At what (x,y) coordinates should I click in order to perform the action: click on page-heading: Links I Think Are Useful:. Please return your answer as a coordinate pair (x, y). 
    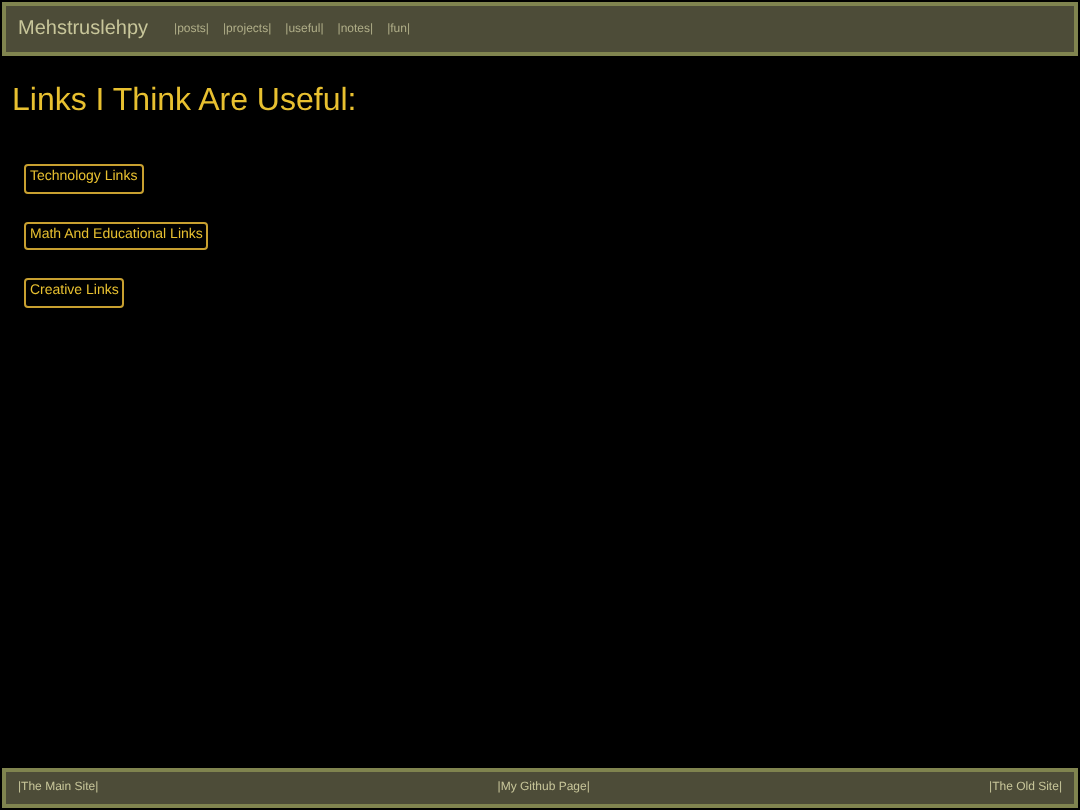
    Looking at the image, I should click on (185, 102).